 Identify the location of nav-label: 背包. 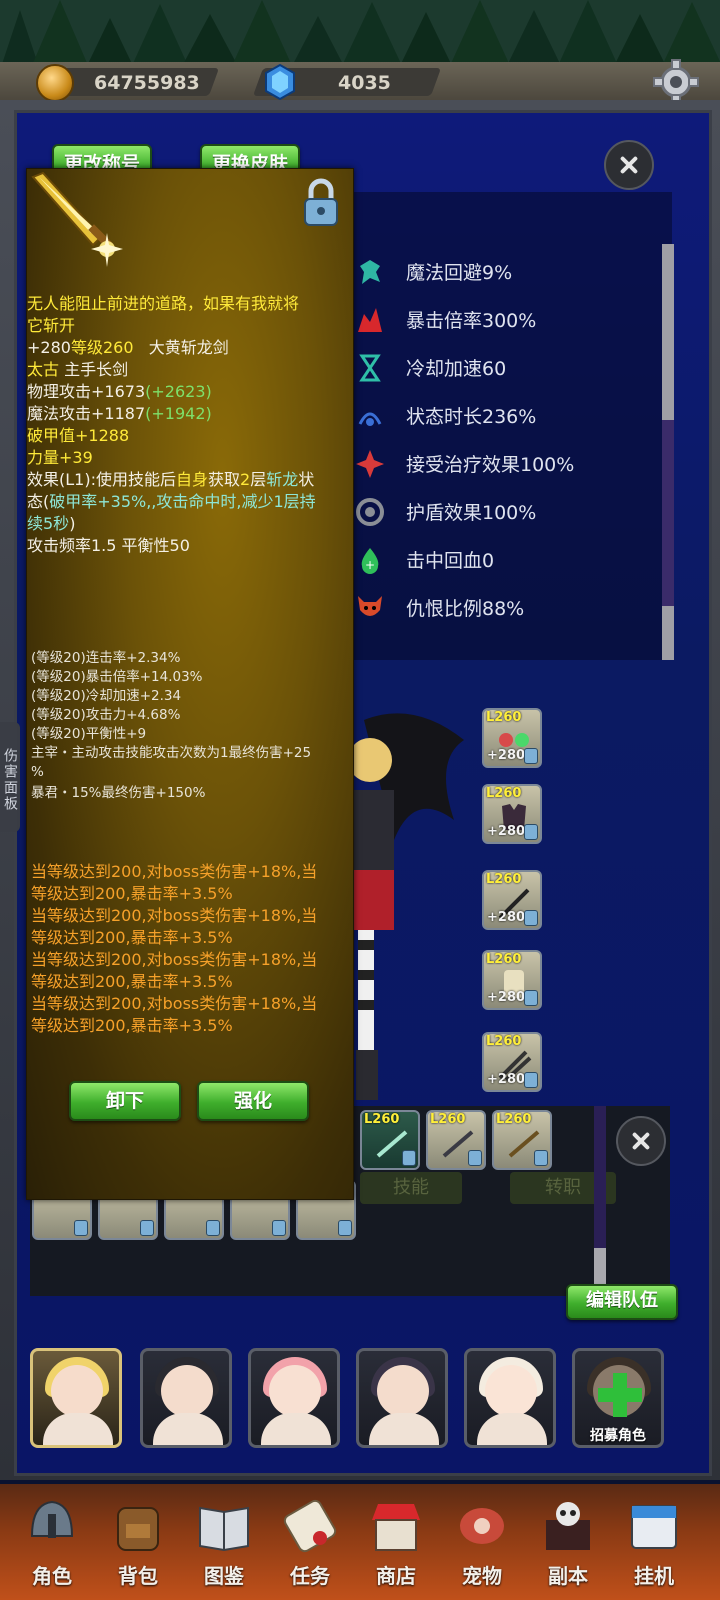
(138, 1576).